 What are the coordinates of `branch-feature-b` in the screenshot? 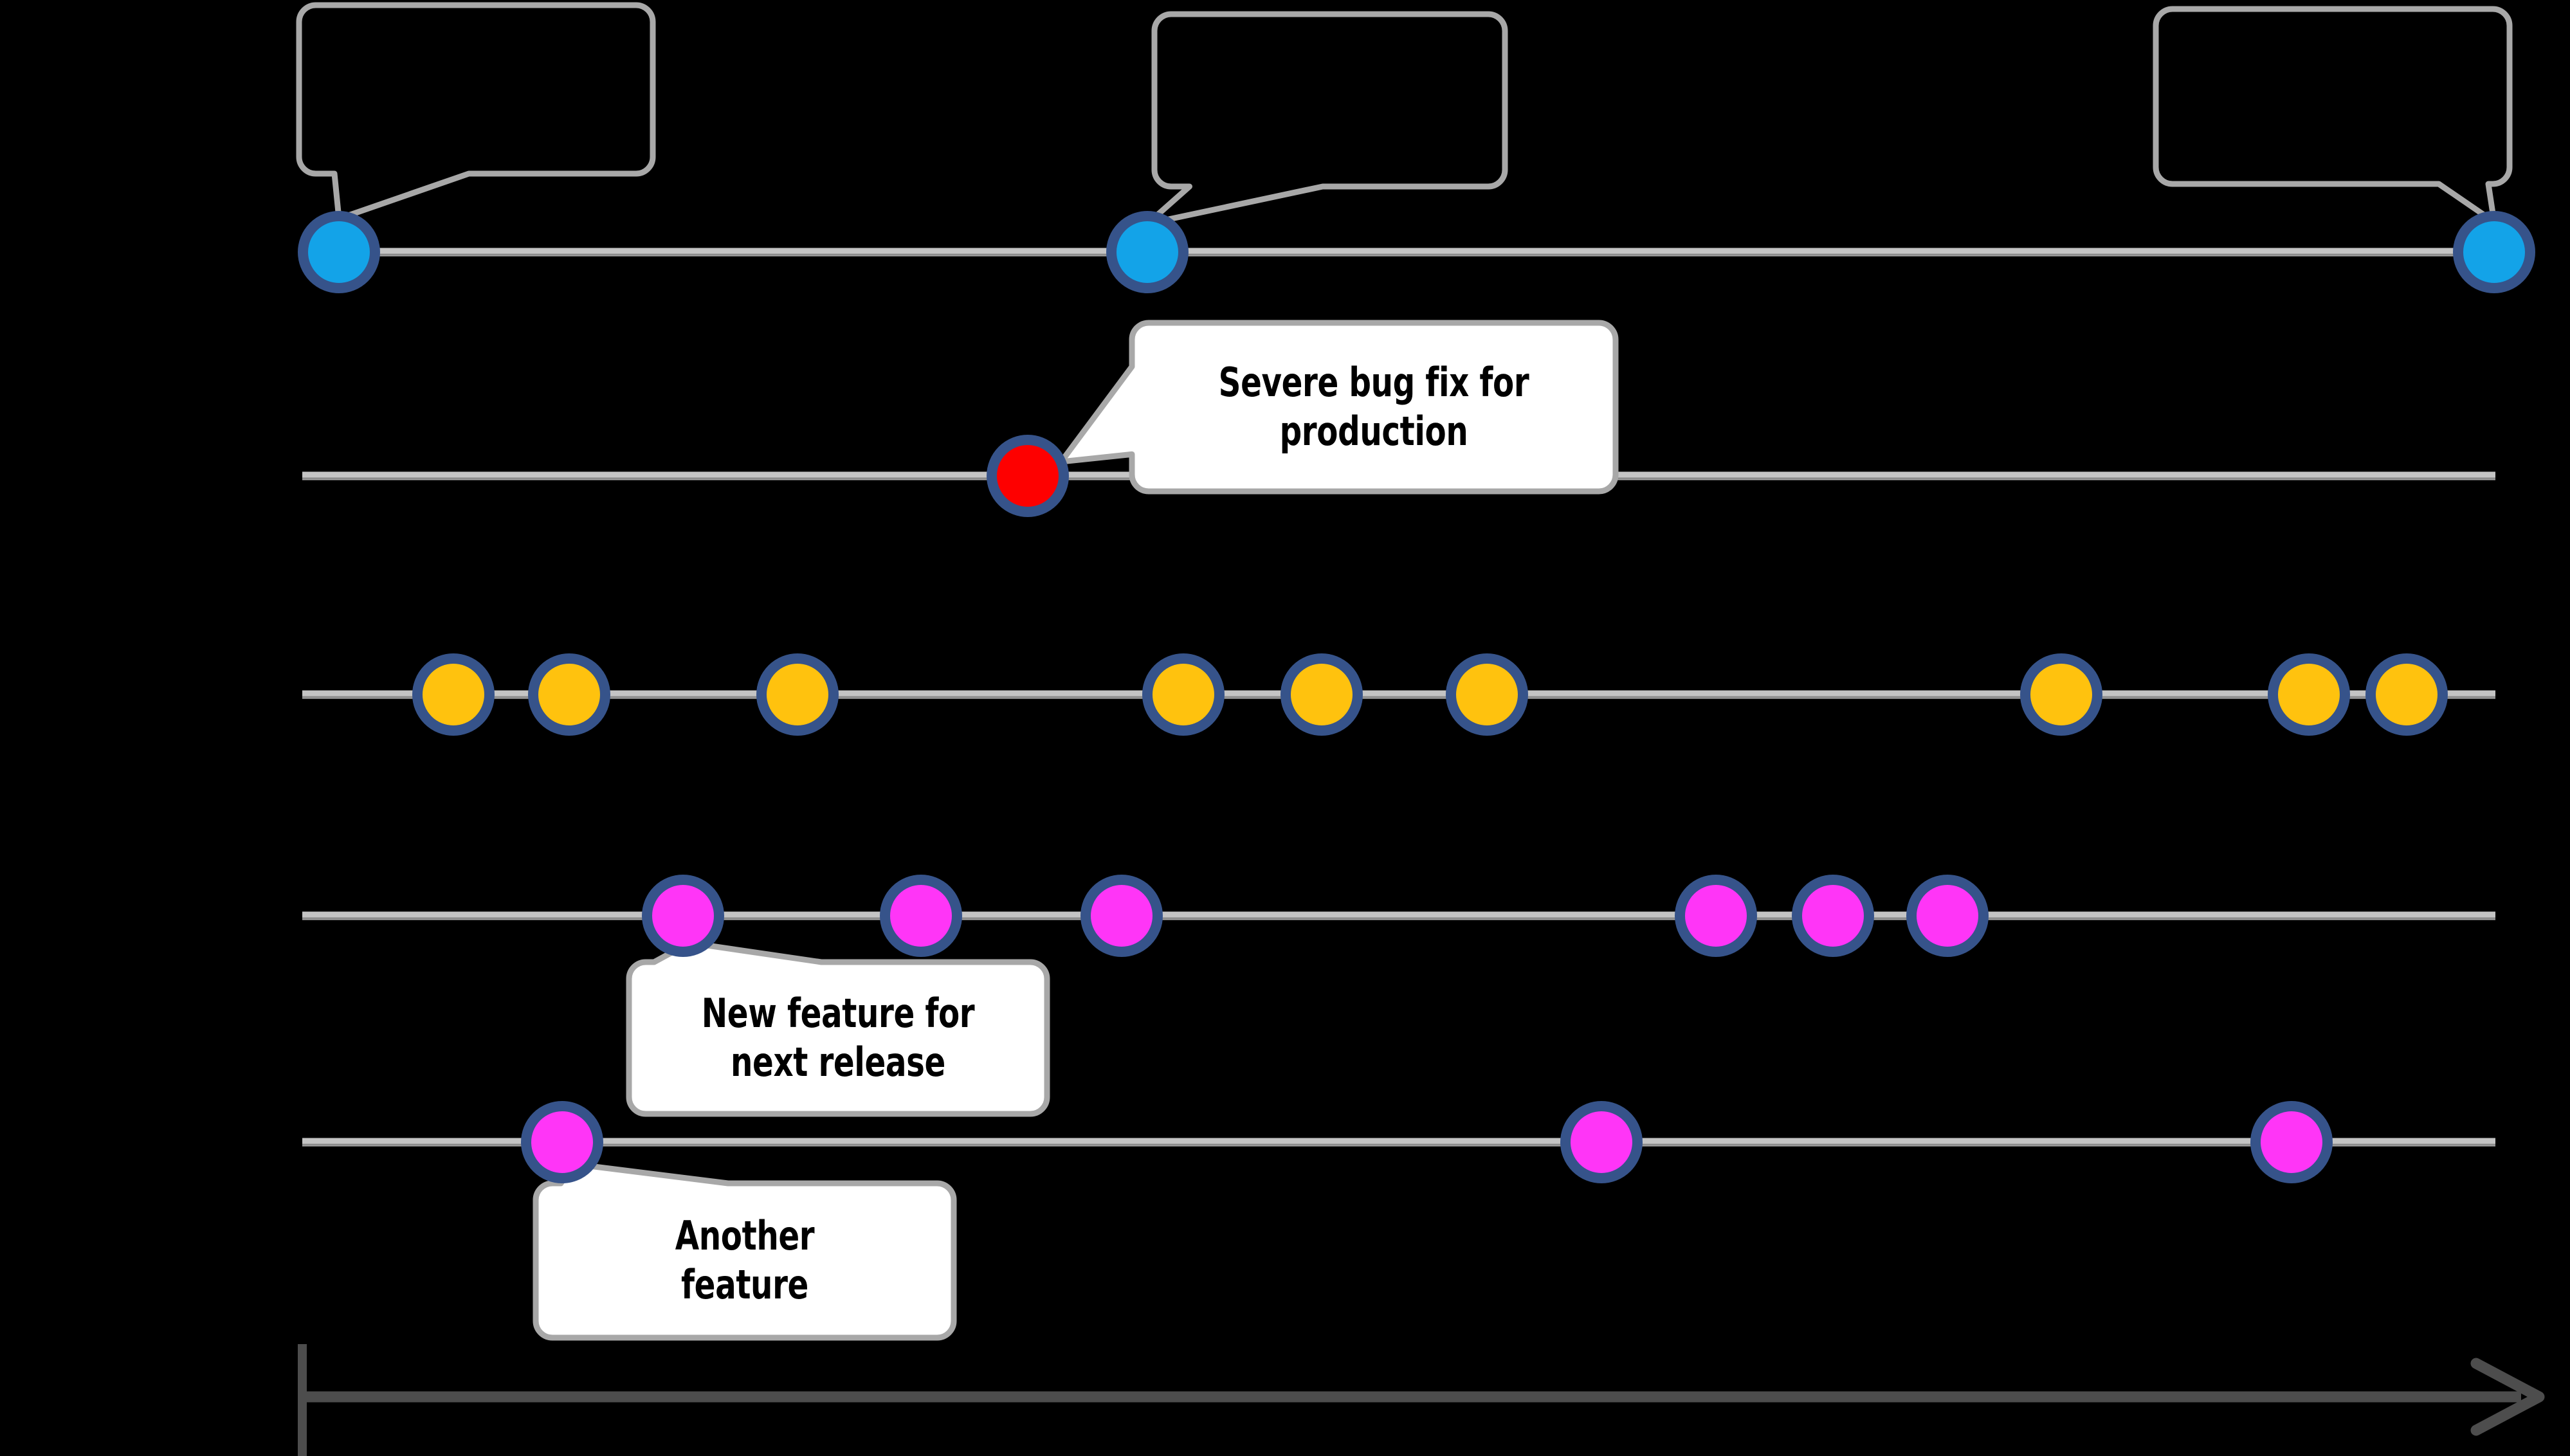 It's located at (1398, 1142).